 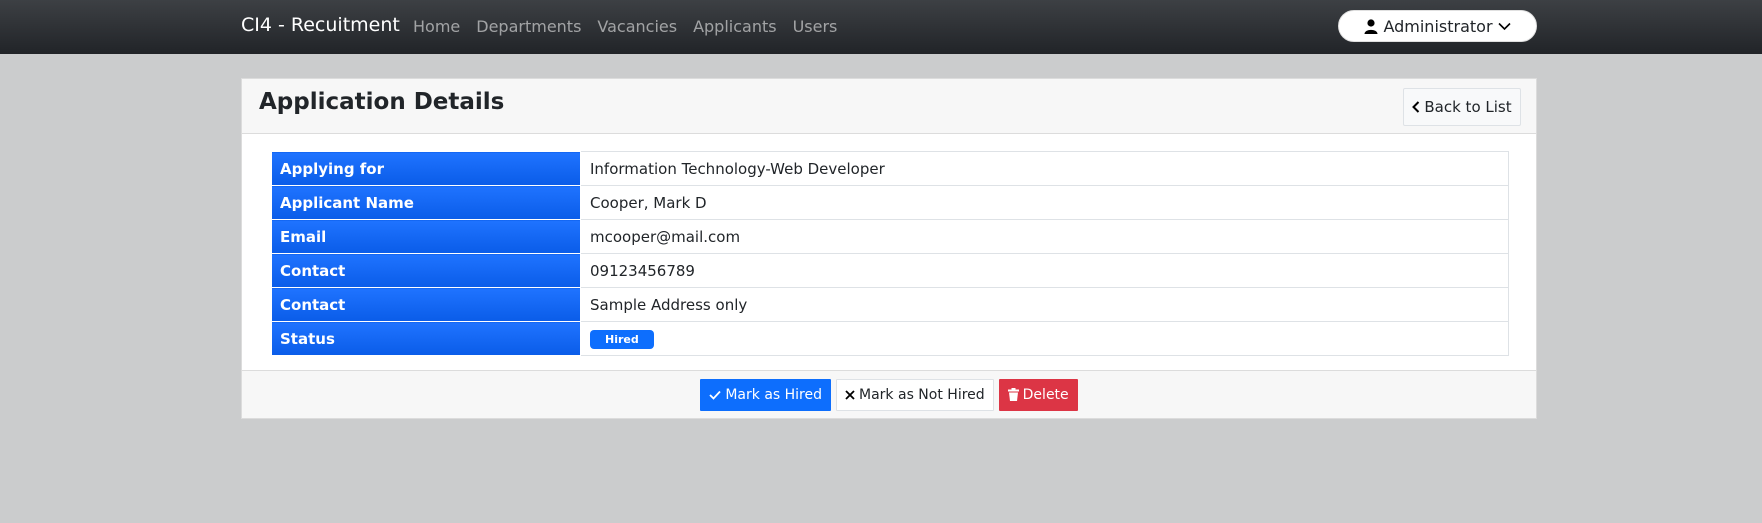 What do you see at coordinates (1044, 270) in the screenshot?
I see `row-value: 09123456789` at bounding box center [1044, 270].